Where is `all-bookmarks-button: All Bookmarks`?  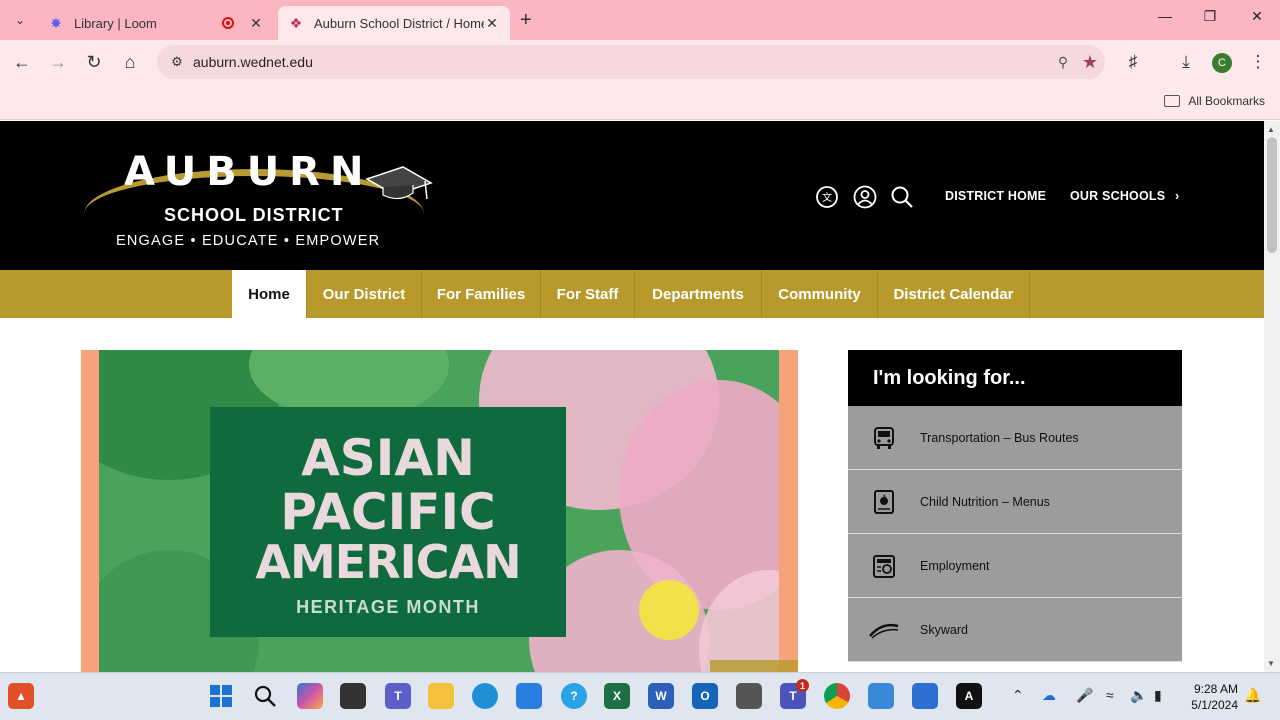
all-bookmarks-button: All Bookmarks is located at coordinates (1214, 101).